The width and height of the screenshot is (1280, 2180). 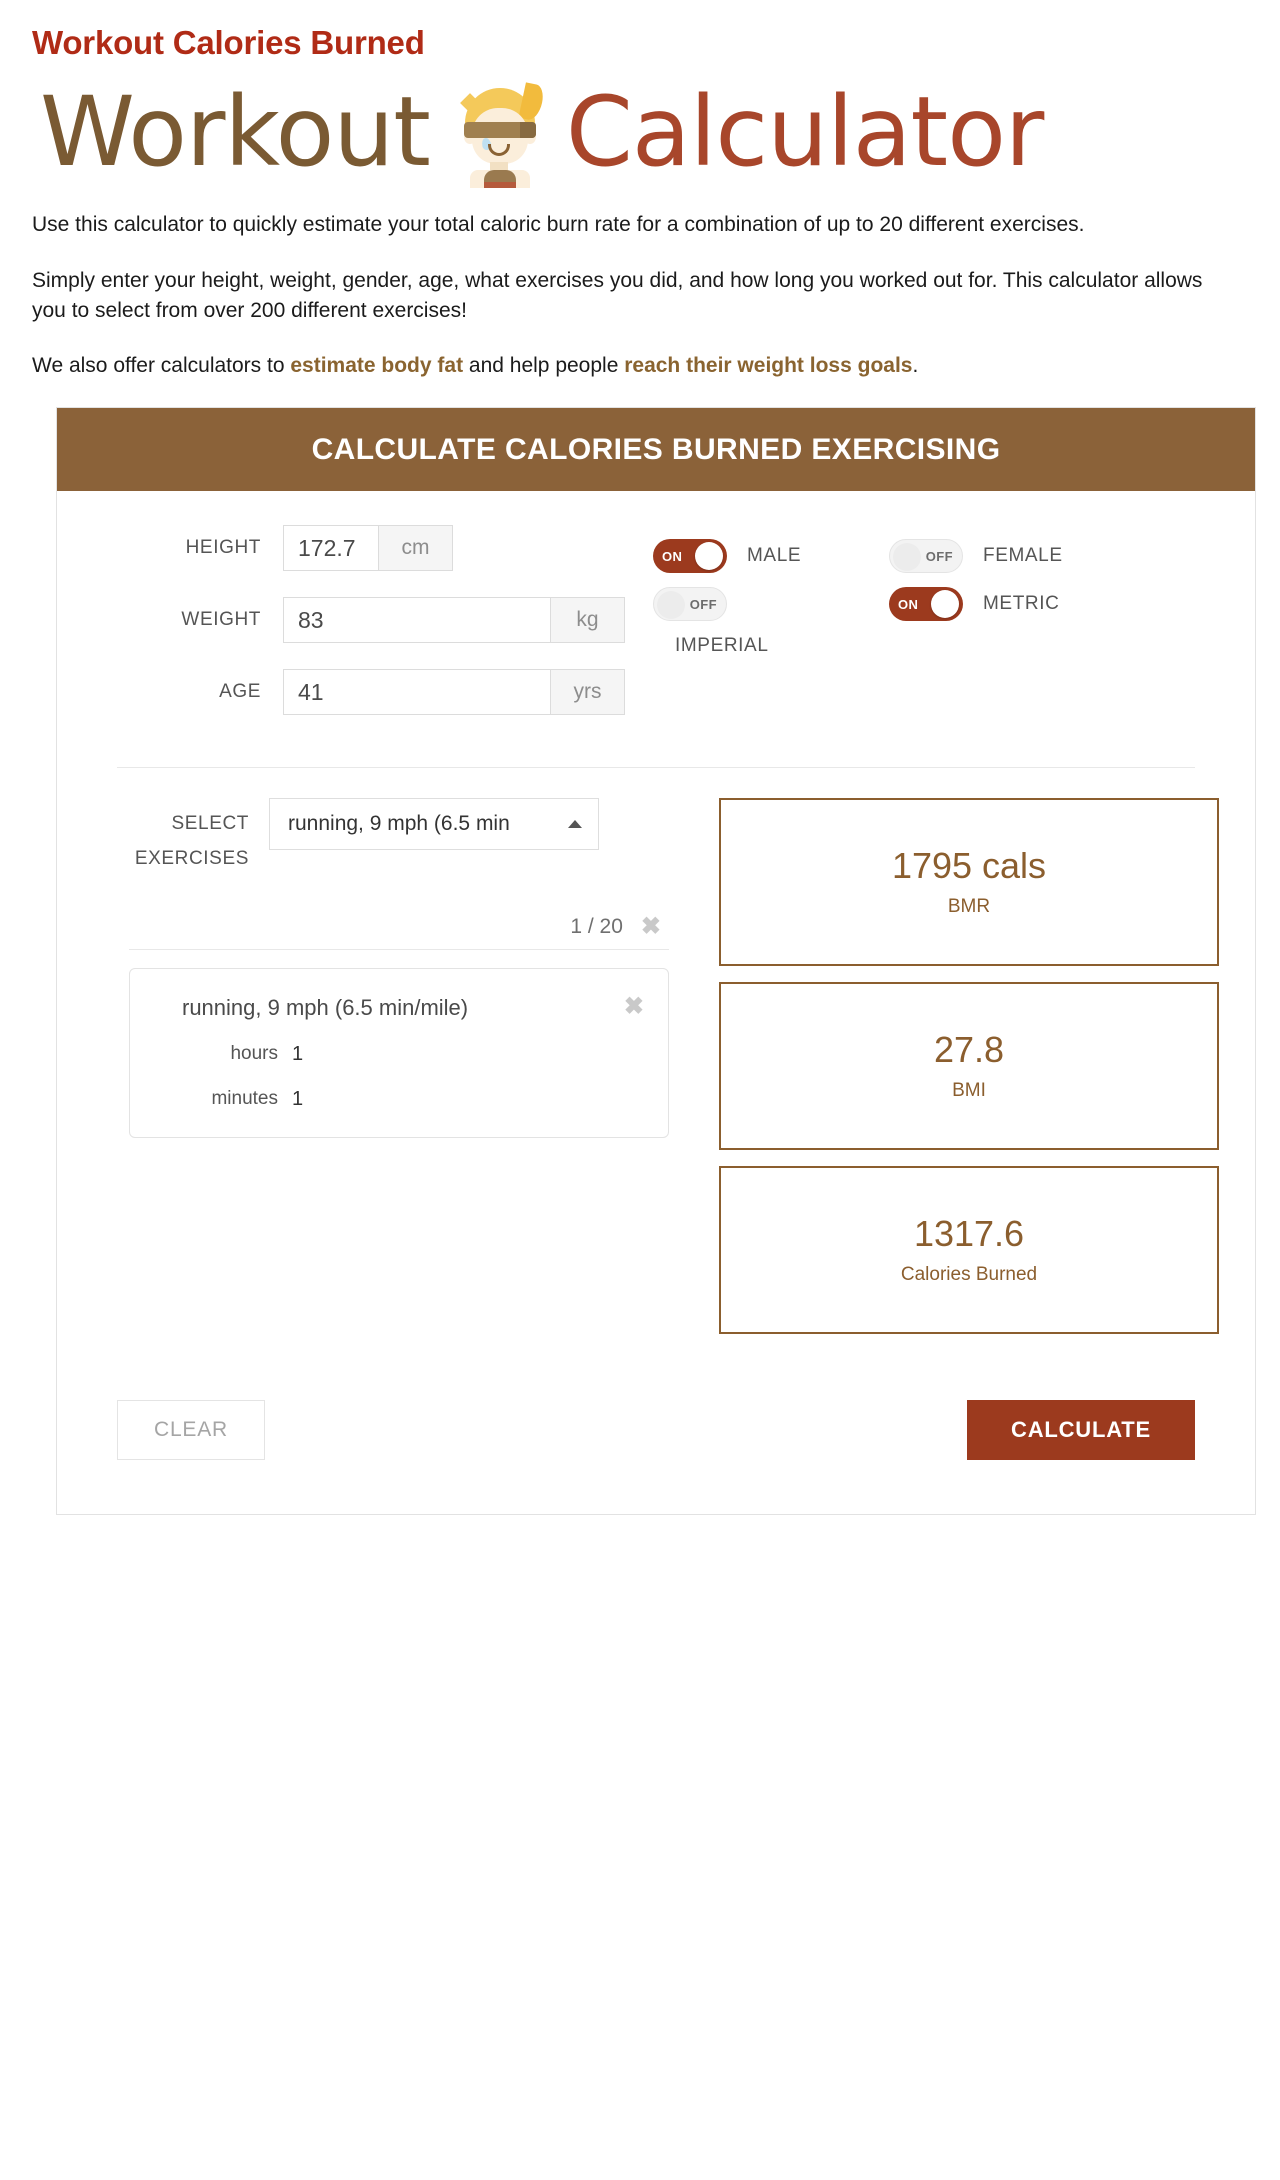 What do you see at coordinates (656, 1430) in the screenshot?
I see `action-buttons: CLEAR CALCULATE` at bounding box center [656, 1430].